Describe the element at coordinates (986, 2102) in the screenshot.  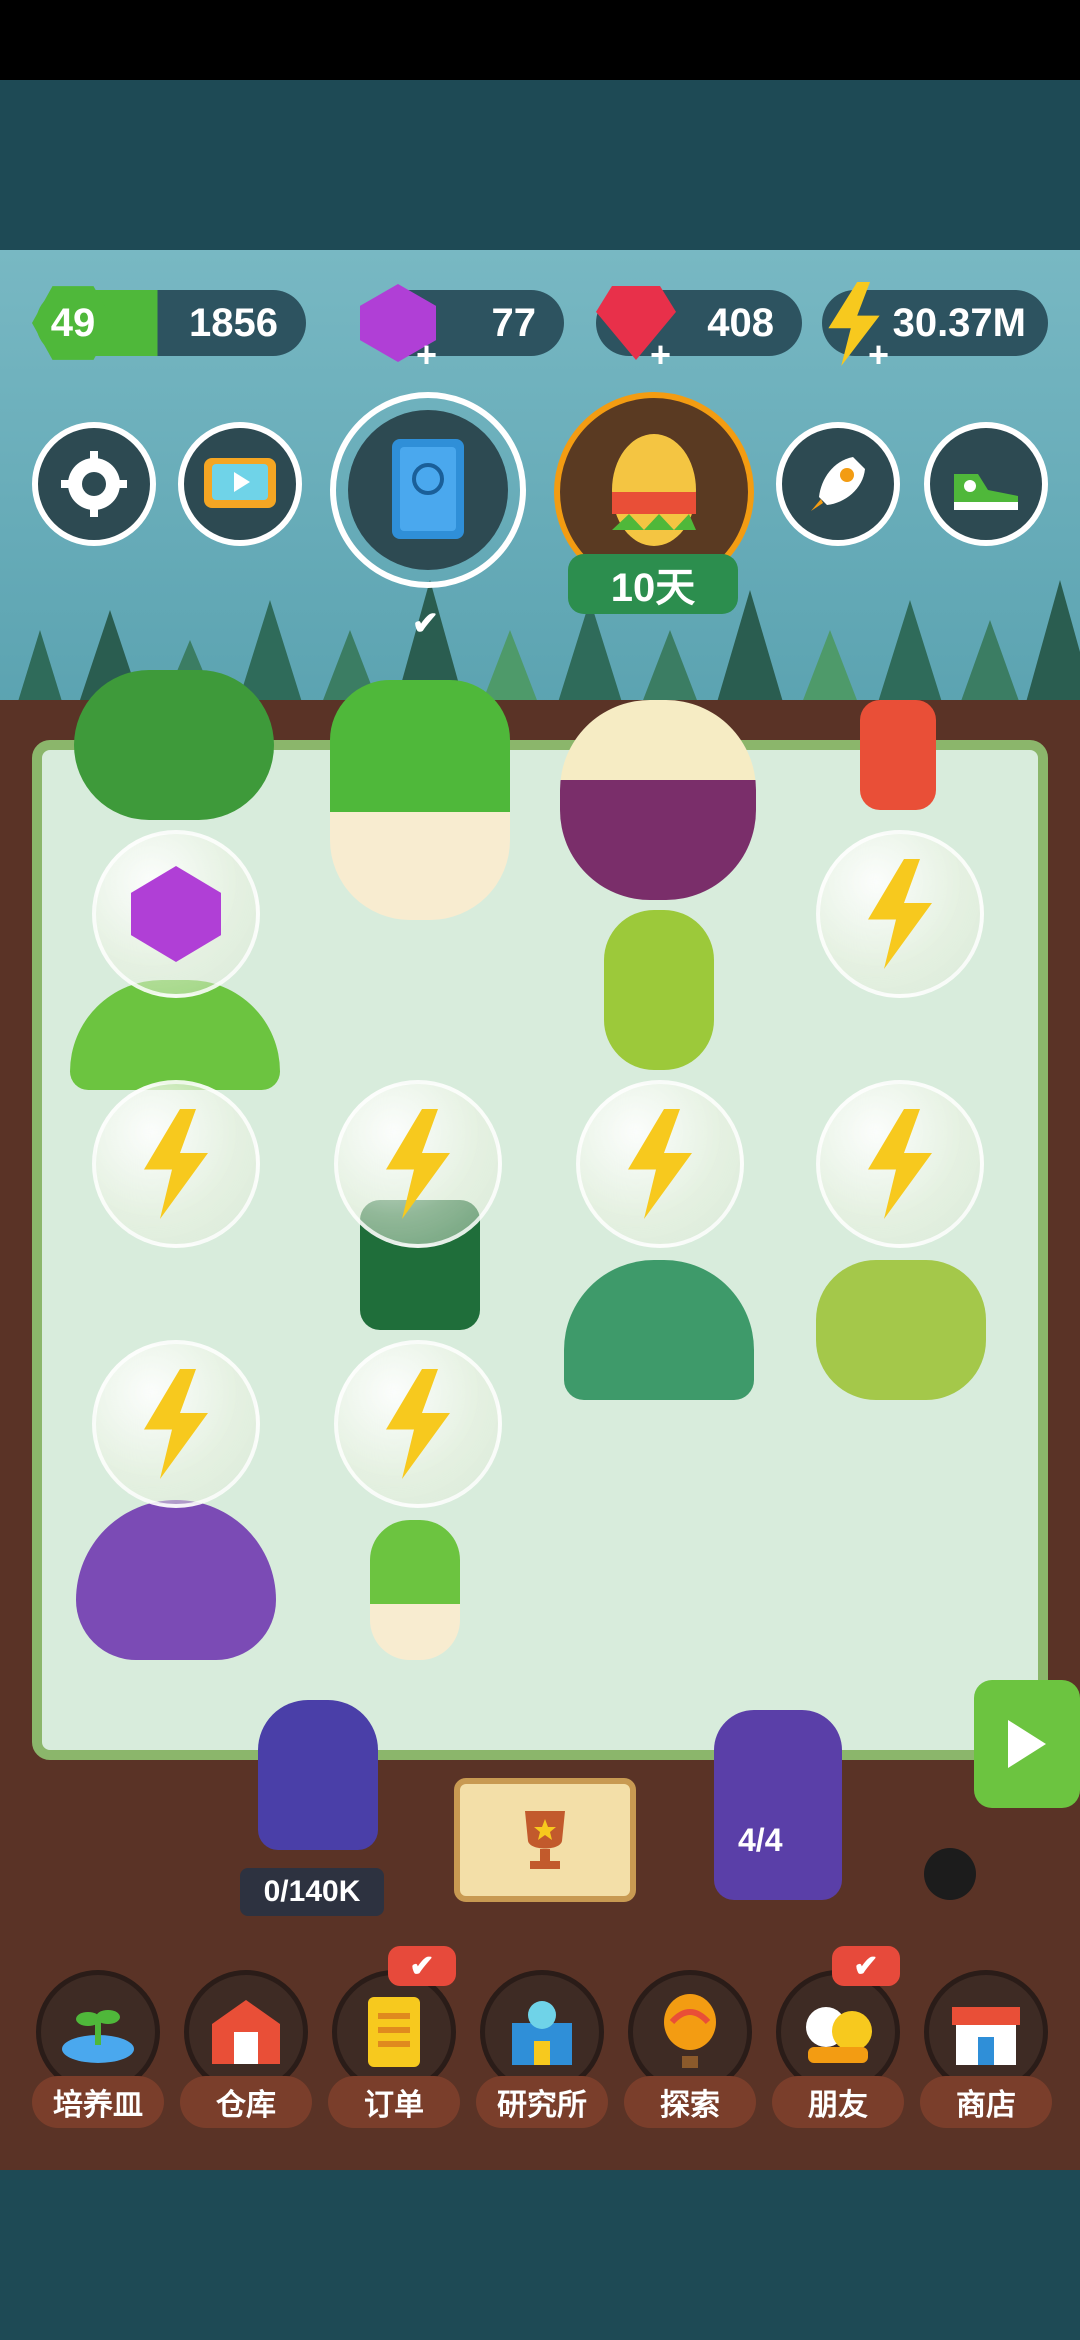
I see `nav-shop-label: 商店` at that location.